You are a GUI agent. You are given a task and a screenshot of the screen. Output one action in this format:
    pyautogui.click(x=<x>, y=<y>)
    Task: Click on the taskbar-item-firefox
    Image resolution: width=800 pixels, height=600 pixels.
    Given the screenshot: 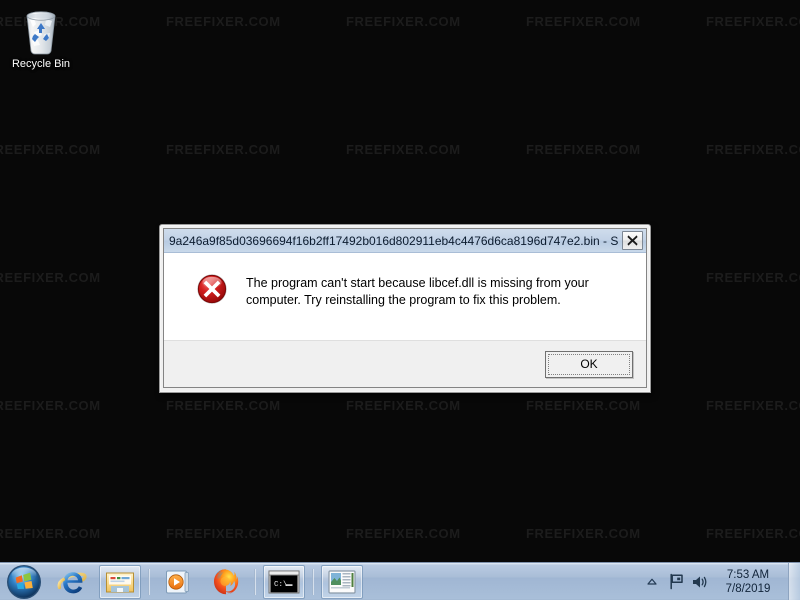 What is the action you would take?
    pyautogui.click(x=226, y=582)
    